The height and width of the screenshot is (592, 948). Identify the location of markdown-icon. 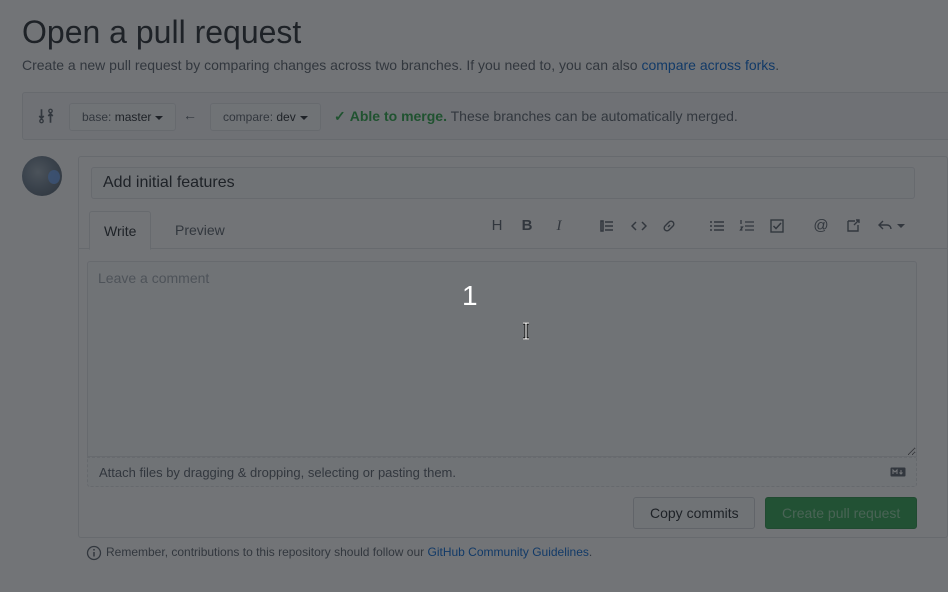
(898, 472).